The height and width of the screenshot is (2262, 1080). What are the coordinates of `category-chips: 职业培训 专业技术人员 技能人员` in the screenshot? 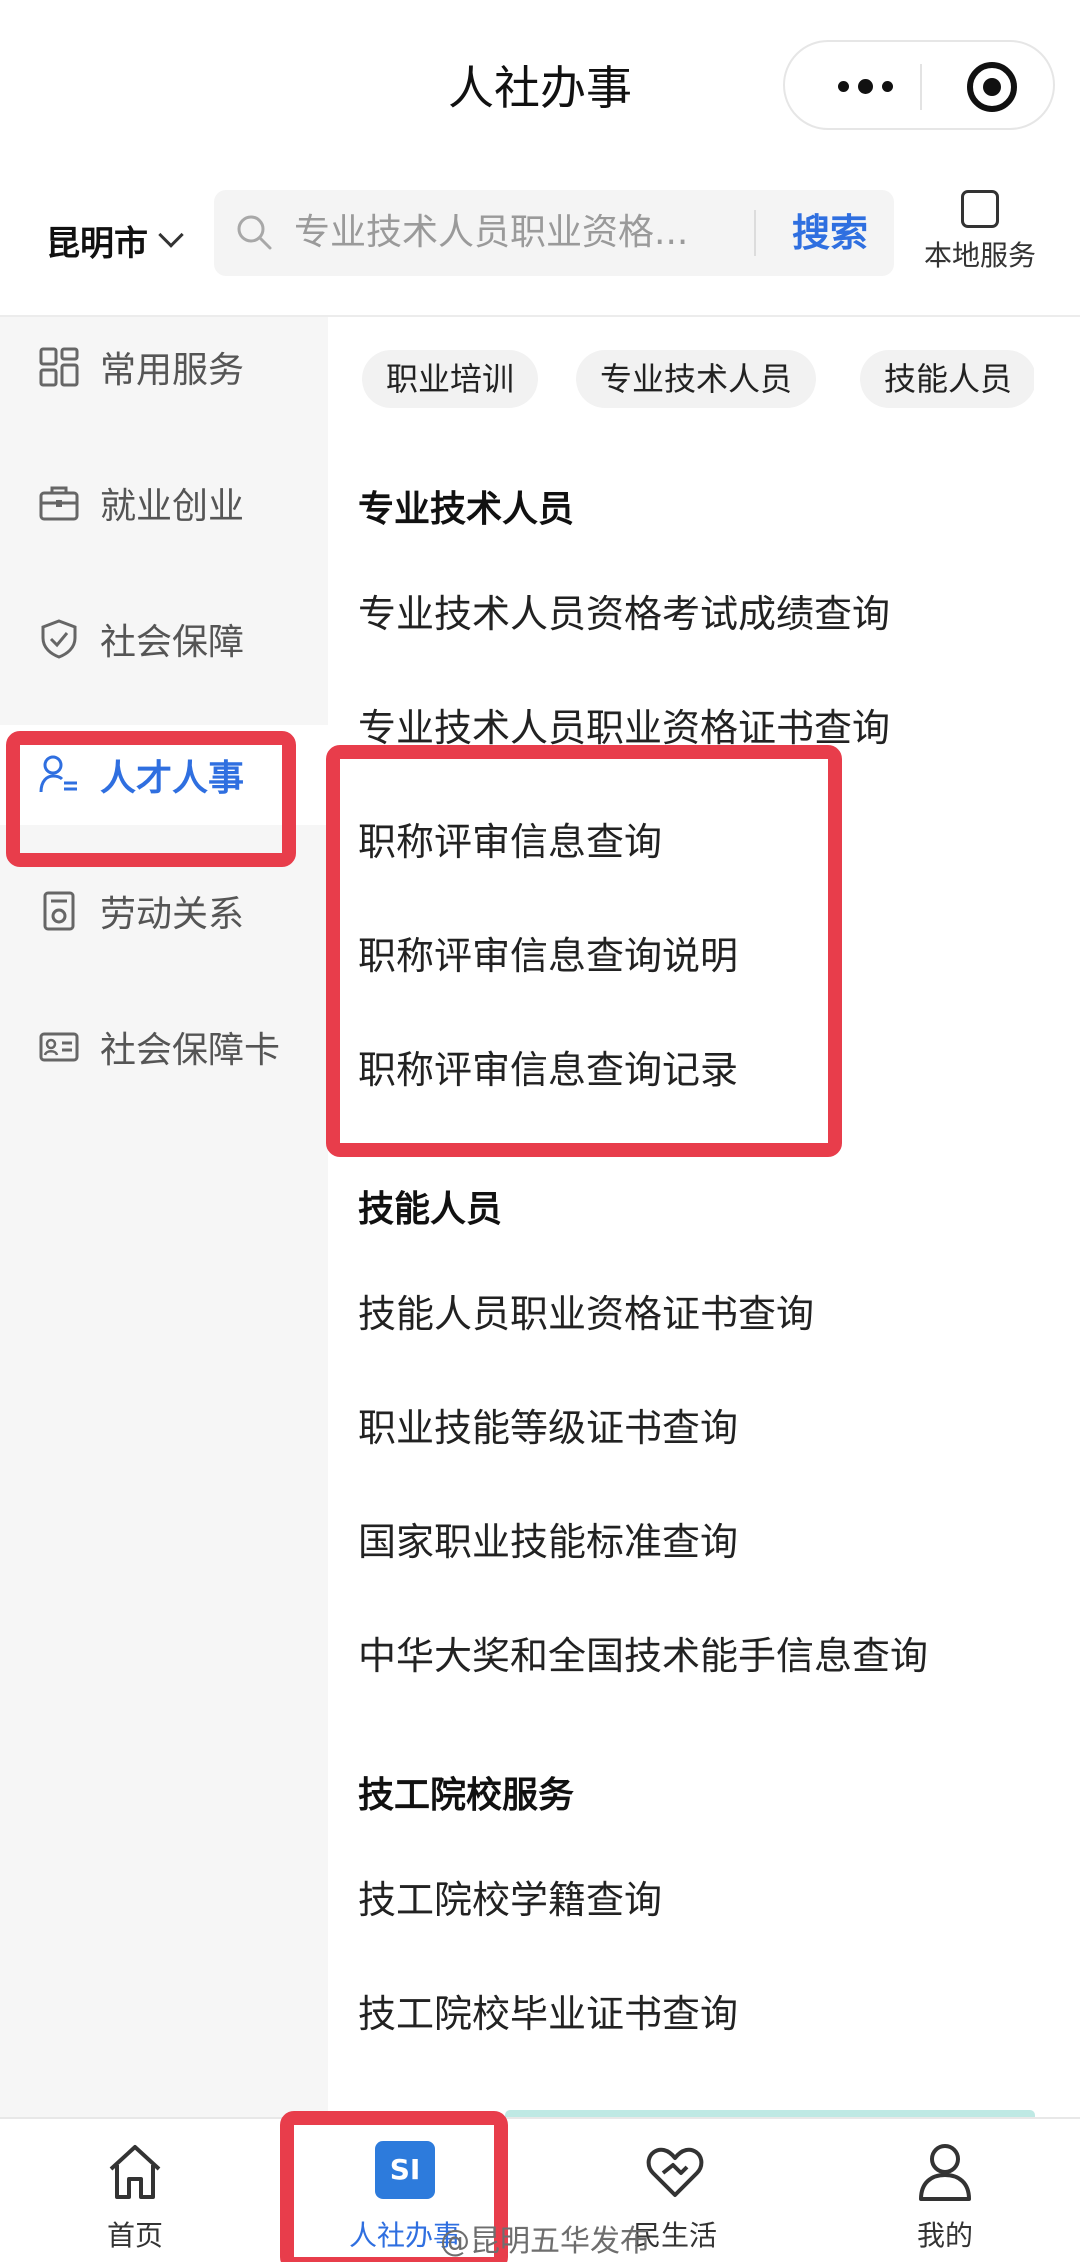 It's located at (696, 380).